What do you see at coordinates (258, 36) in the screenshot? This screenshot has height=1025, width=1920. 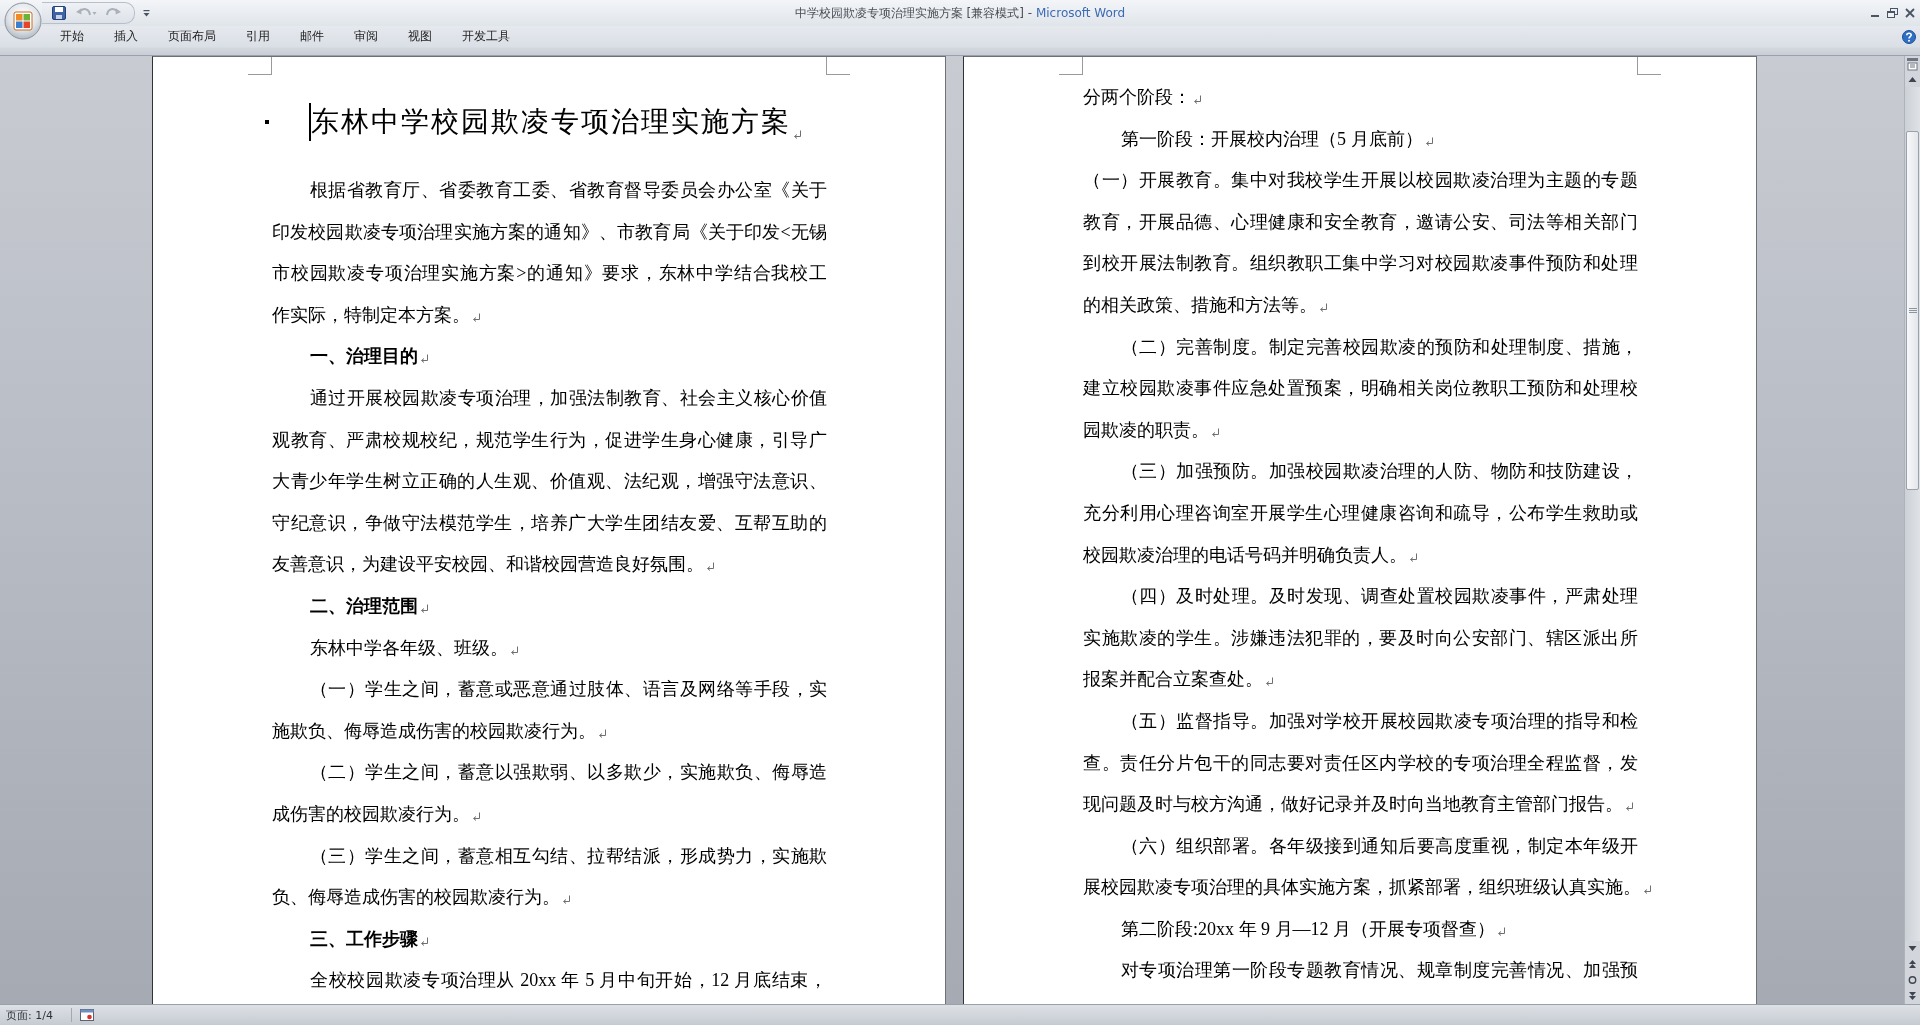 I see `ribbon-tab: 引用` at bounding box center [258, 36].